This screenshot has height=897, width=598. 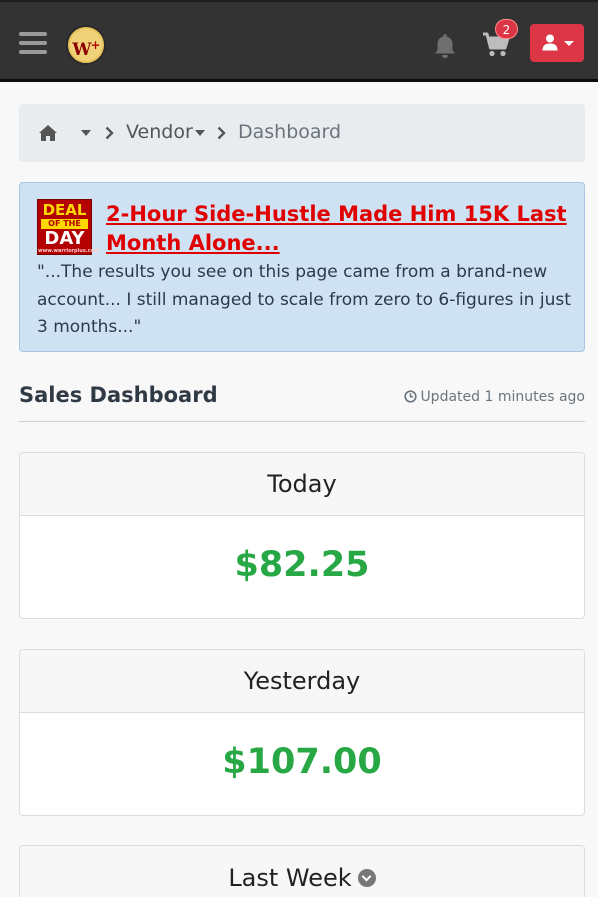 I want to click on sales-amount: $82.25, so click(x=302, y=565).